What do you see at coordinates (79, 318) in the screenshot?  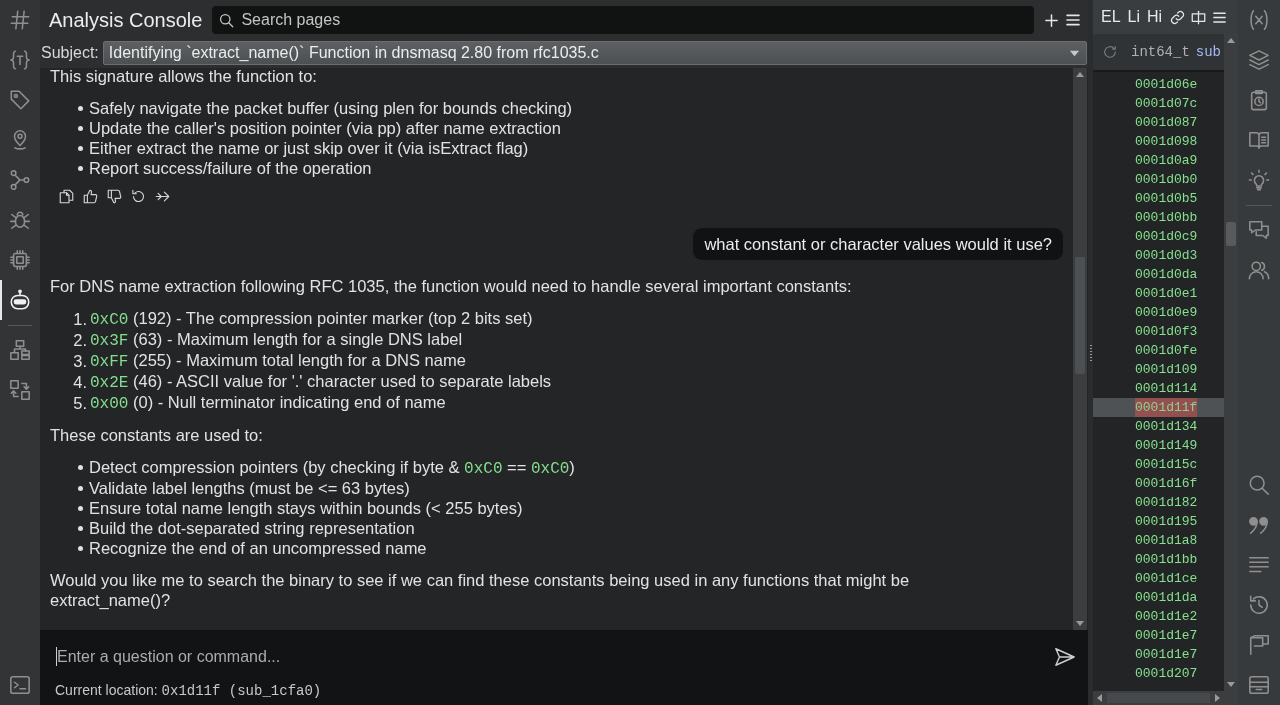 I see `list-number: 1.` at bounding box center [79, 318].